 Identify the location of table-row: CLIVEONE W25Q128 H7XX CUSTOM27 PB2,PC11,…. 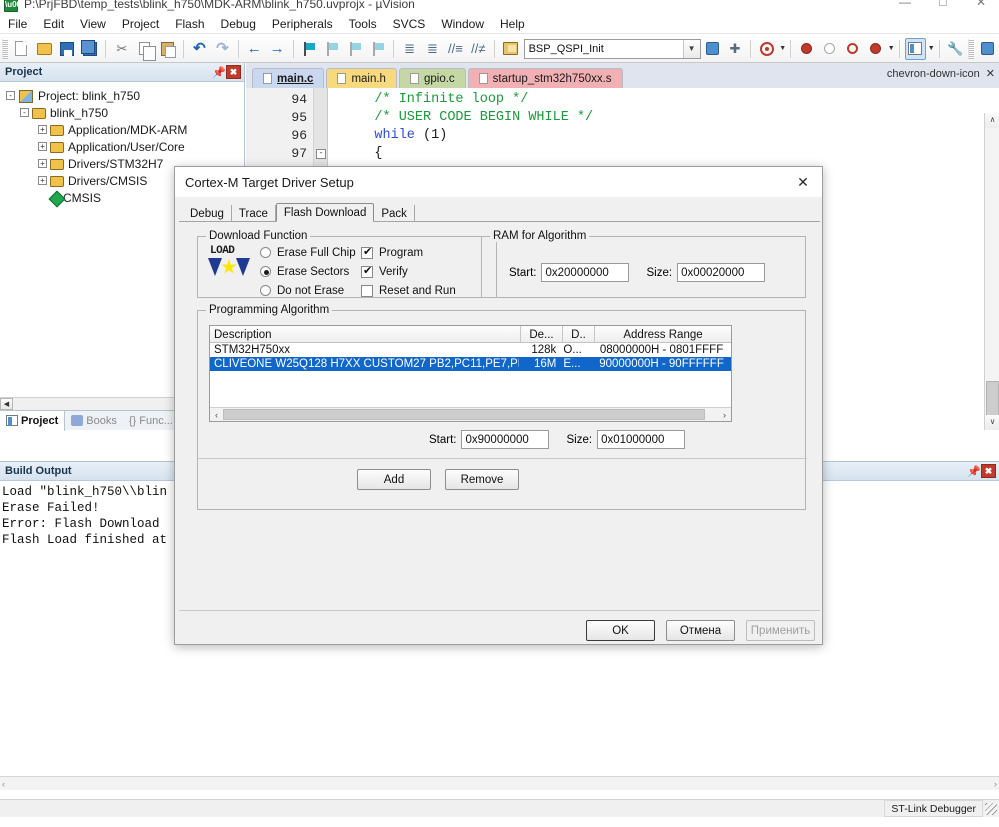
(470, 364).